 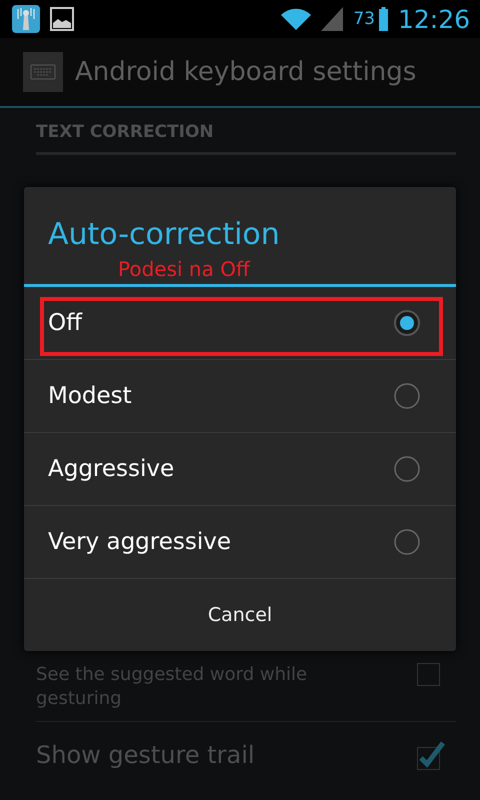 What do you see at coordinates (240, 469) in the screenshot?
I see `option-row: Aggressive` at bounding box center [240, 469].